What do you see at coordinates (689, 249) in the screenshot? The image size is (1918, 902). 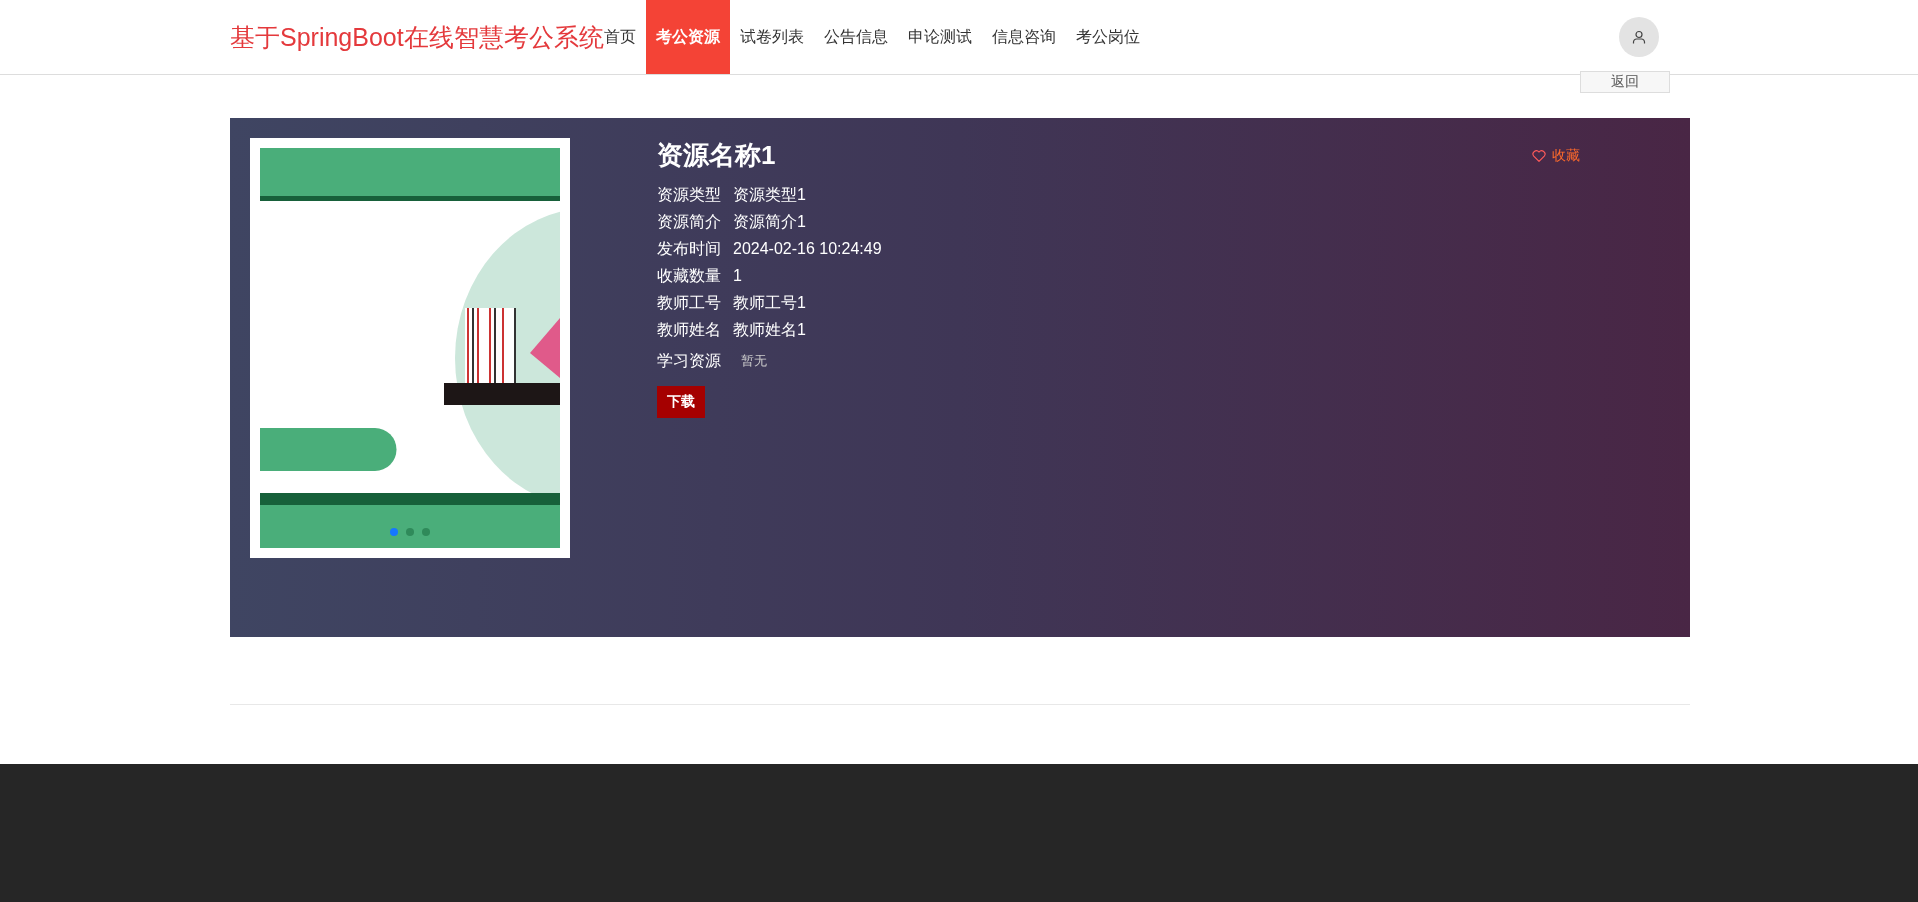 I see `field-label: 发布时间` at bounding box center [689, 249].